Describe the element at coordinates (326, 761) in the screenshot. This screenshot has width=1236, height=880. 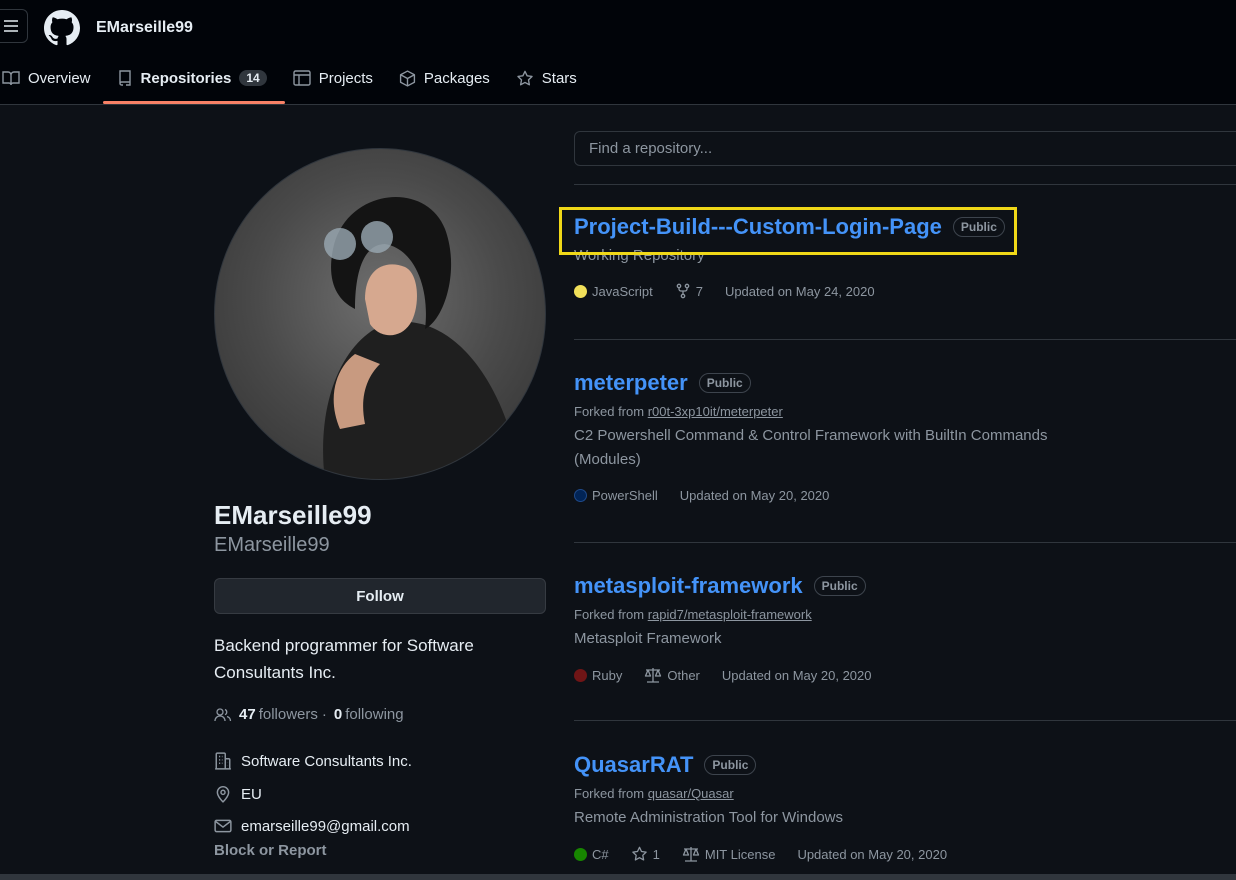
I see `company-text: Software Consultants Inc.` at that location.